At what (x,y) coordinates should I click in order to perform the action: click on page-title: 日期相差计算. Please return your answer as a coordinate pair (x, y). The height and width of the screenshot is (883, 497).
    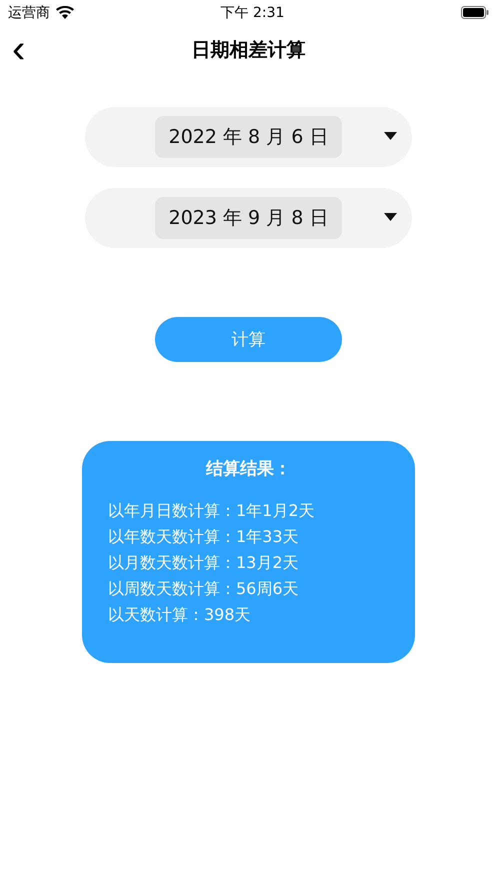
    Looking at the image, I should click on (249, 50).